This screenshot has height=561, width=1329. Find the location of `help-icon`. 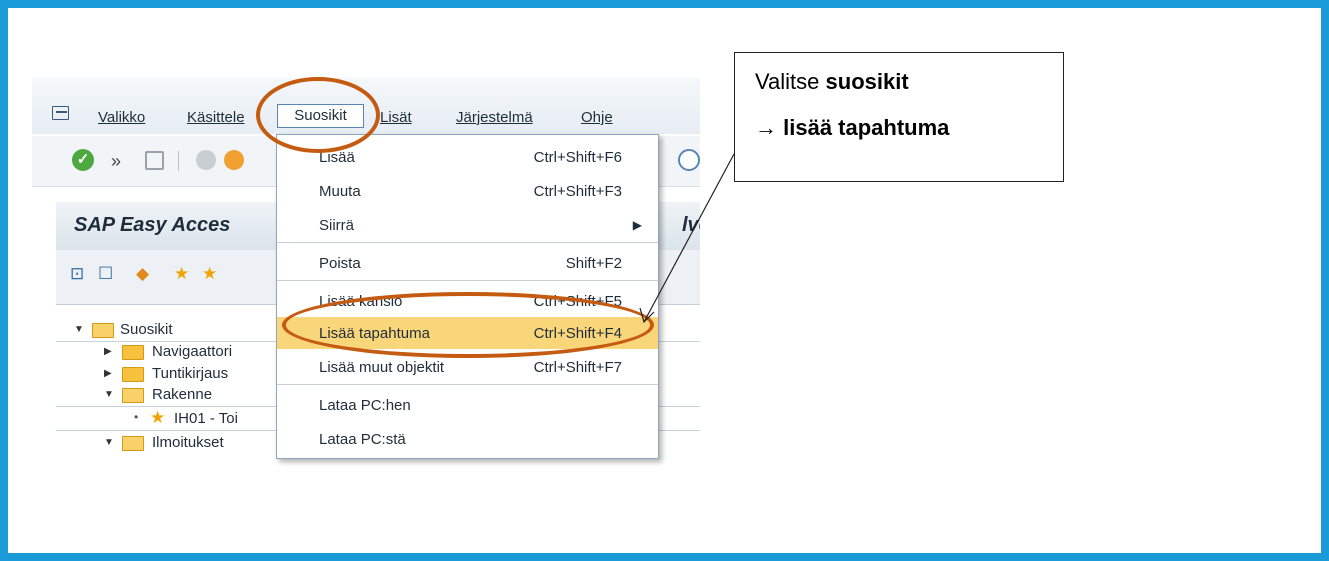

help-icon is located at coordinates (689, 160).